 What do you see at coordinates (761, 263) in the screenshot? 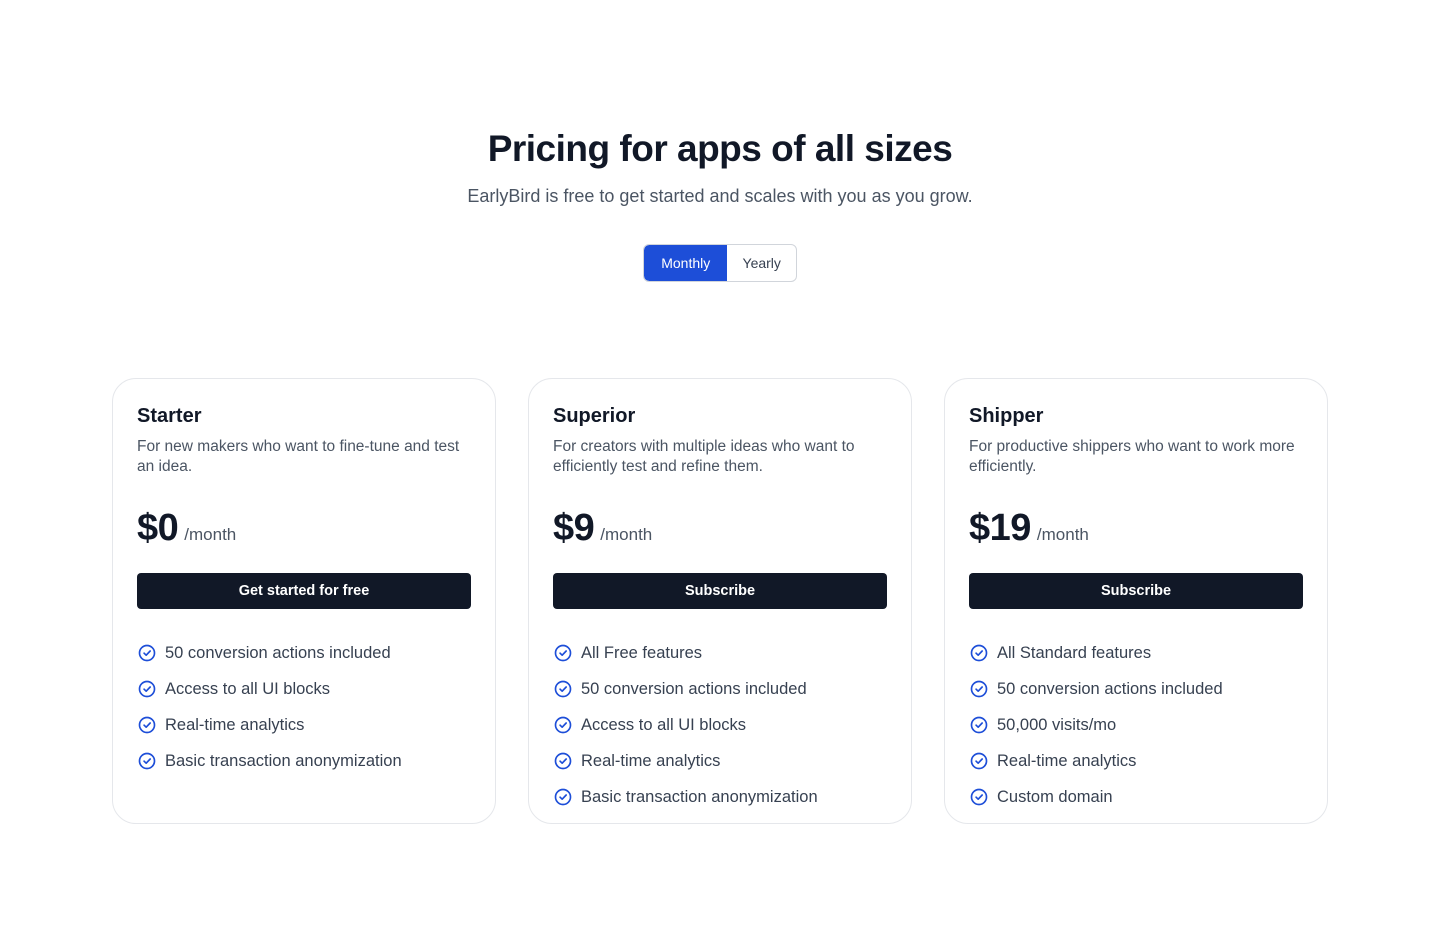
I see `toggle-yearly: Yearly` at bounding box center [761, 263].